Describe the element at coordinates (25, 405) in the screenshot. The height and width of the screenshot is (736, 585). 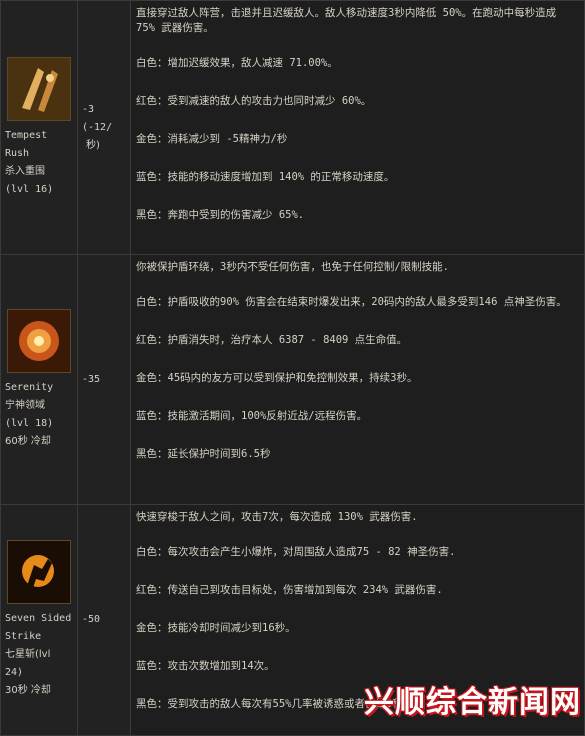
I see `skill-chinese-name: 宁神领域` at that location.